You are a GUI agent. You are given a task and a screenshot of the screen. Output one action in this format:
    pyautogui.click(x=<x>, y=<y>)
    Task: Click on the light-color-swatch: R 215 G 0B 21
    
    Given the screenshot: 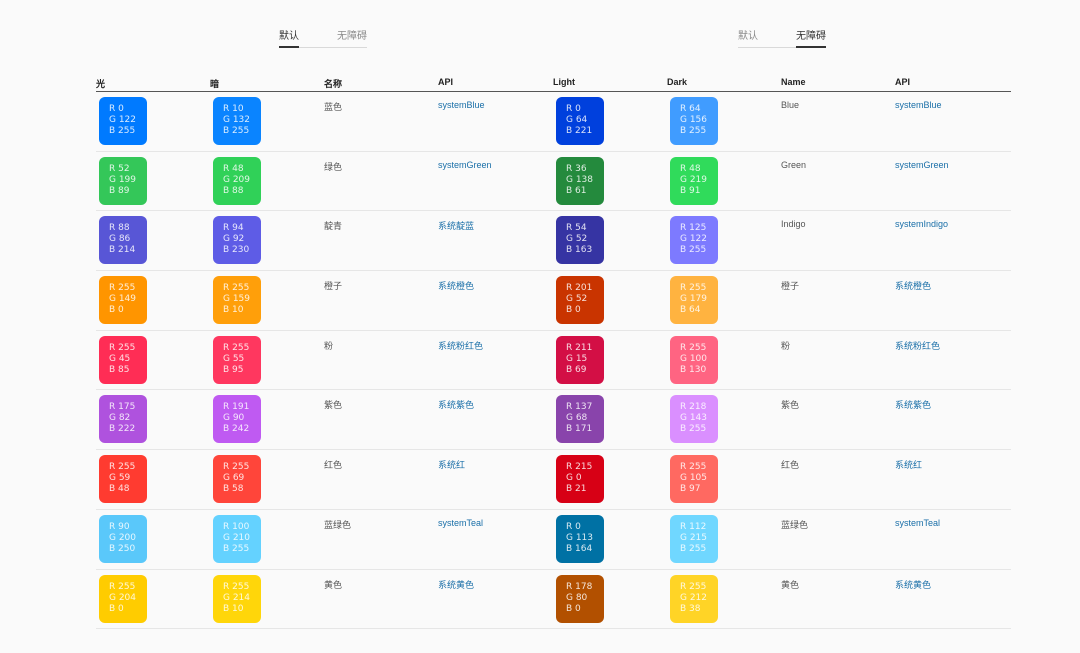 What is the action you would take?
    pyautogui.click(x=580, y=479)
    